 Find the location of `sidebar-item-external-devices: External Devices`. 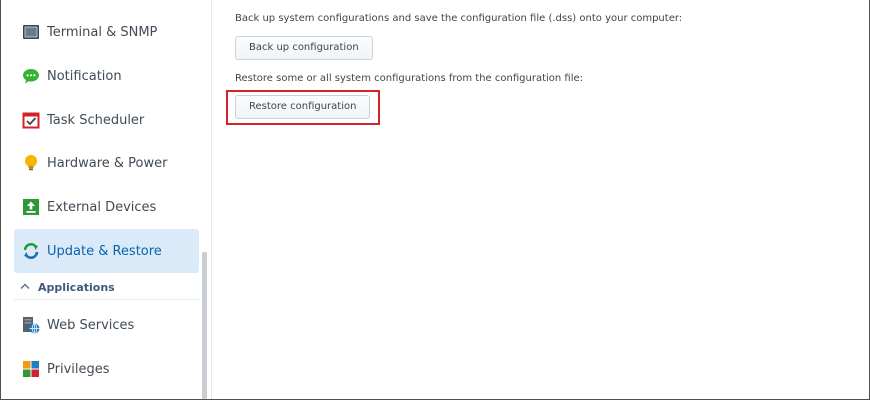

sidebar-item-external-devices: External Devices is located at coordinates (106, 207).